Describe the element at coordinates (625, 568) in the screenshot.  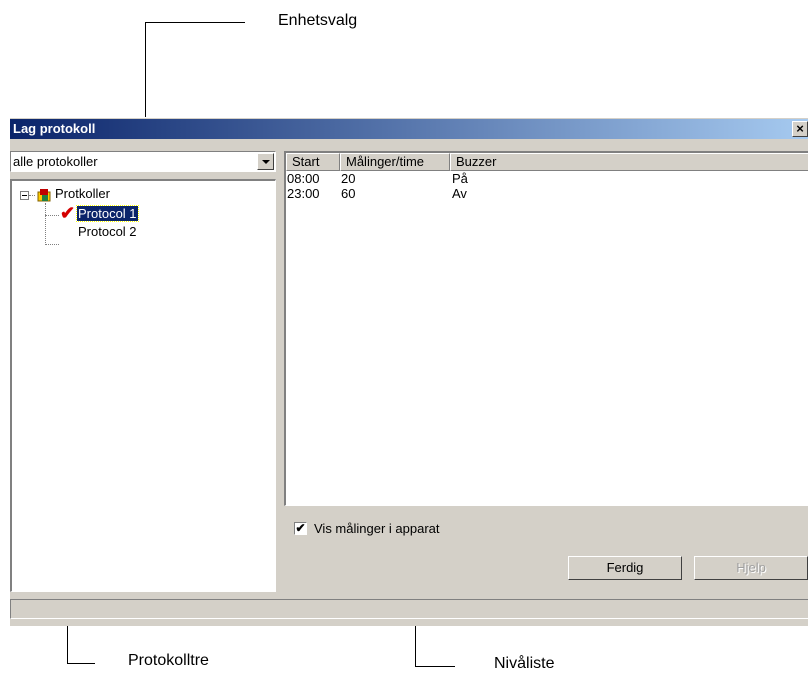
I see `done-button: Ferdig` at that location.